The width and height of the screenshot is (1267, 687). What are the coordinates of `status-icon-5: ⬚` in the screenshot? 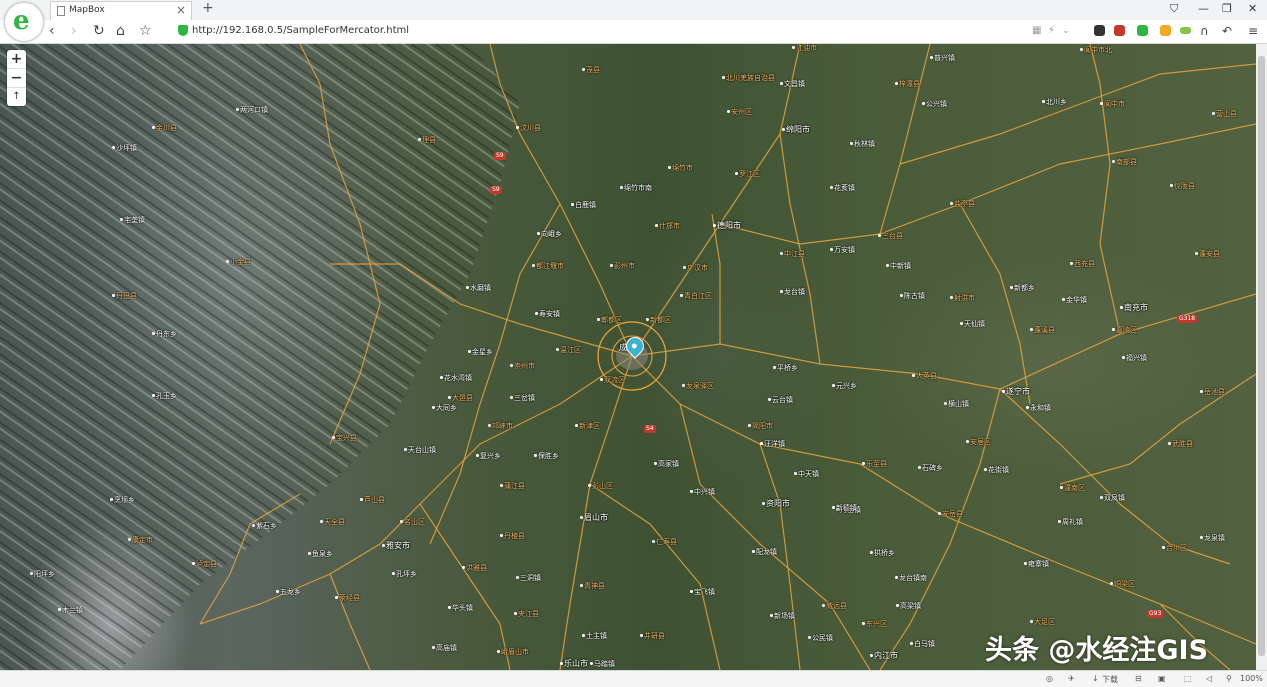 It's located at (1188, 678).